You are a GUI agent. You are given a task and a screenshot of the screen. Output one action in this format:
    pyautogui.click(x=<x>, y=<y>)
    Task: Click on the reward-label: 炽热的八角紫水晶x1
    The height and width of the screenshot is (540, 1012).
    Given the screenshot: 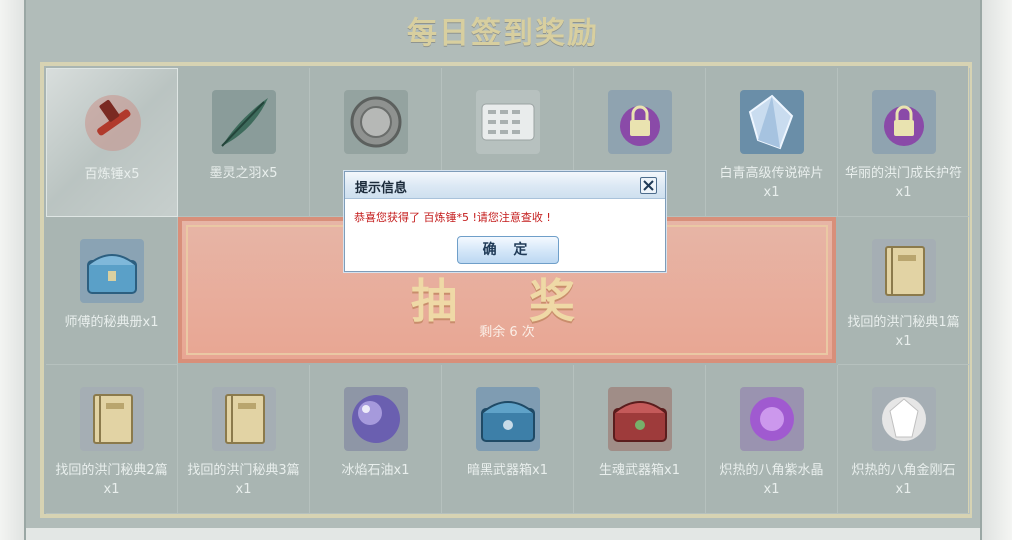 What is the action you would take?
    pyautogui.click(x=771, y=480)
    